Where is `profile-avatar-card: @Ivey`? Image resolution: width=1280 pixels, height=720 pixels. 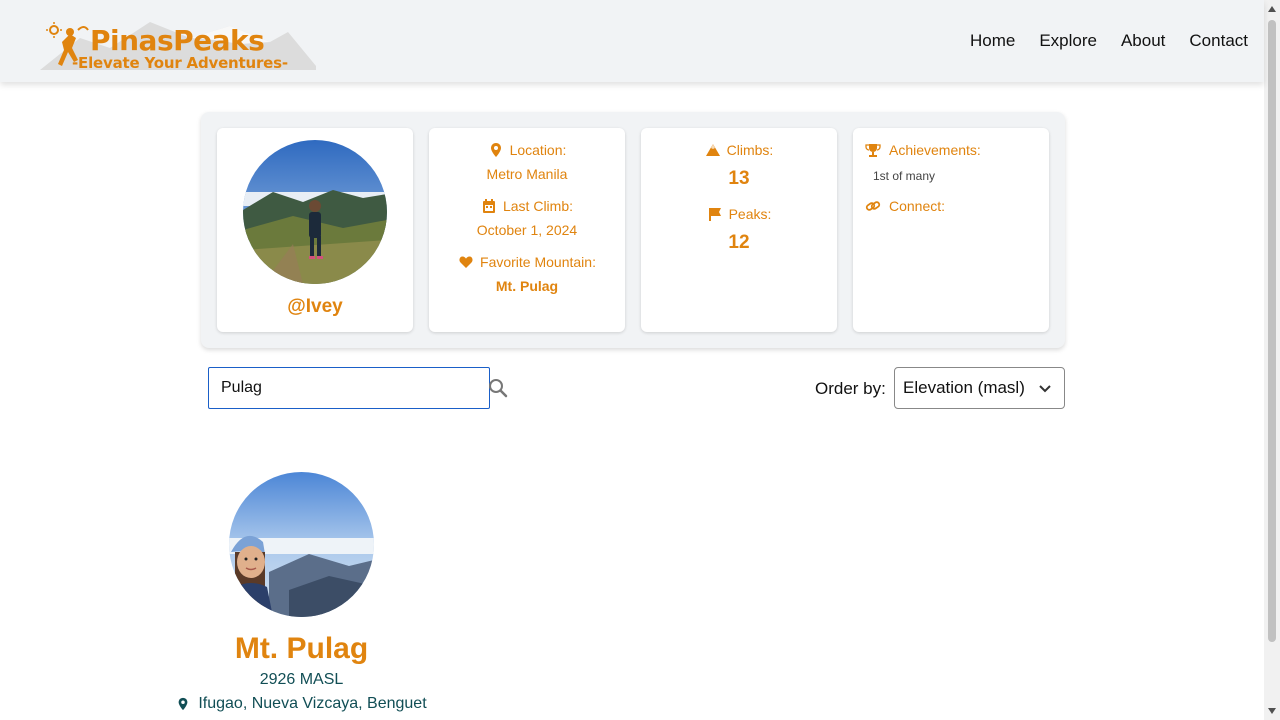 profile-avatar-card: @Ivey is located at coordinates (315, 230).